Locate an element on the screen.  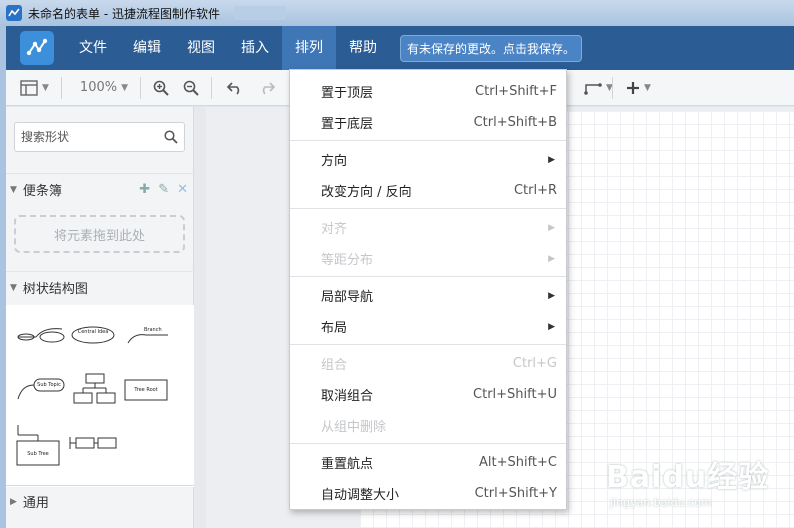
close-icon: ✕ is located at coordinates (182, 189).